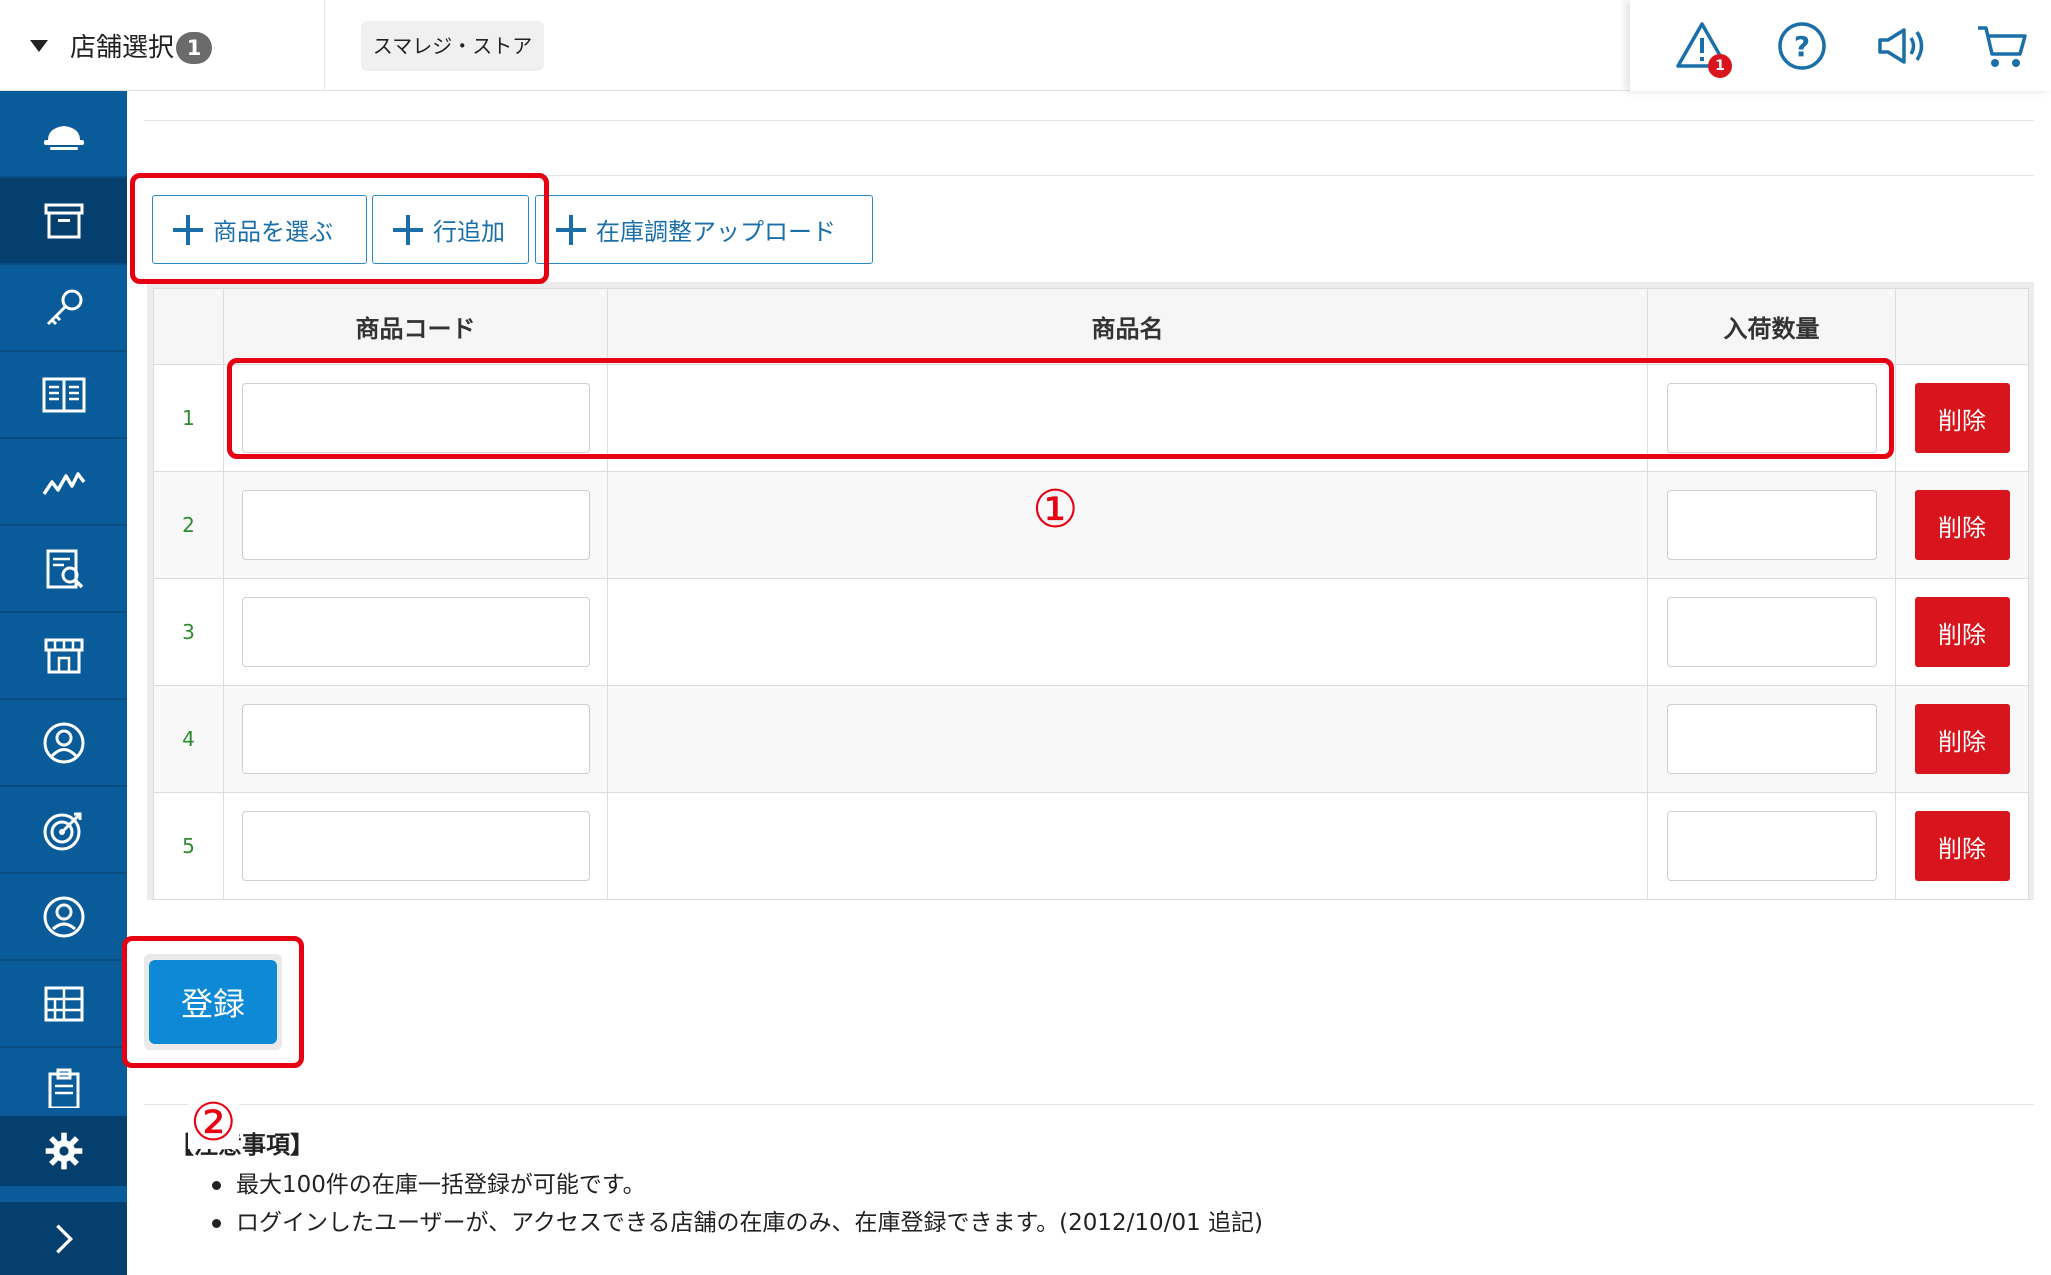 Image resolution: width=2051 pixels, height=1275 pixels. I want to click on annotation-marker-1: ①, so click(1055, 510).